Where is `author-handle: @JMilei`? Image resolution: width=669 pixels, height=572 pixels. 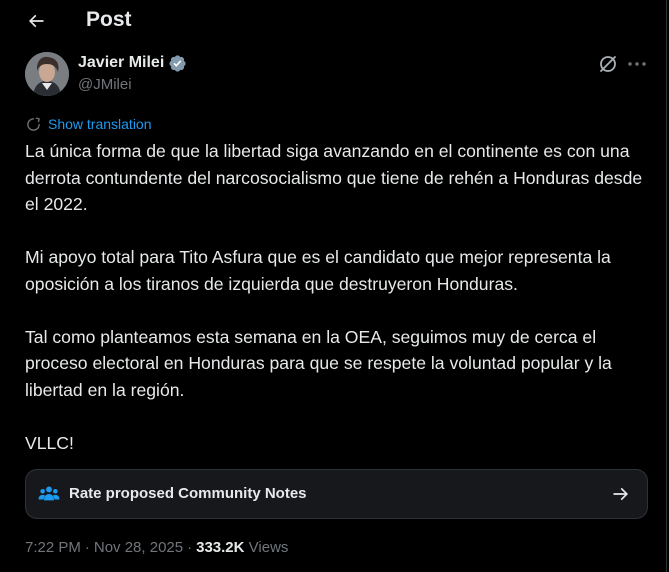
author-handle: @JMilei is located at coordinates (105, 85).